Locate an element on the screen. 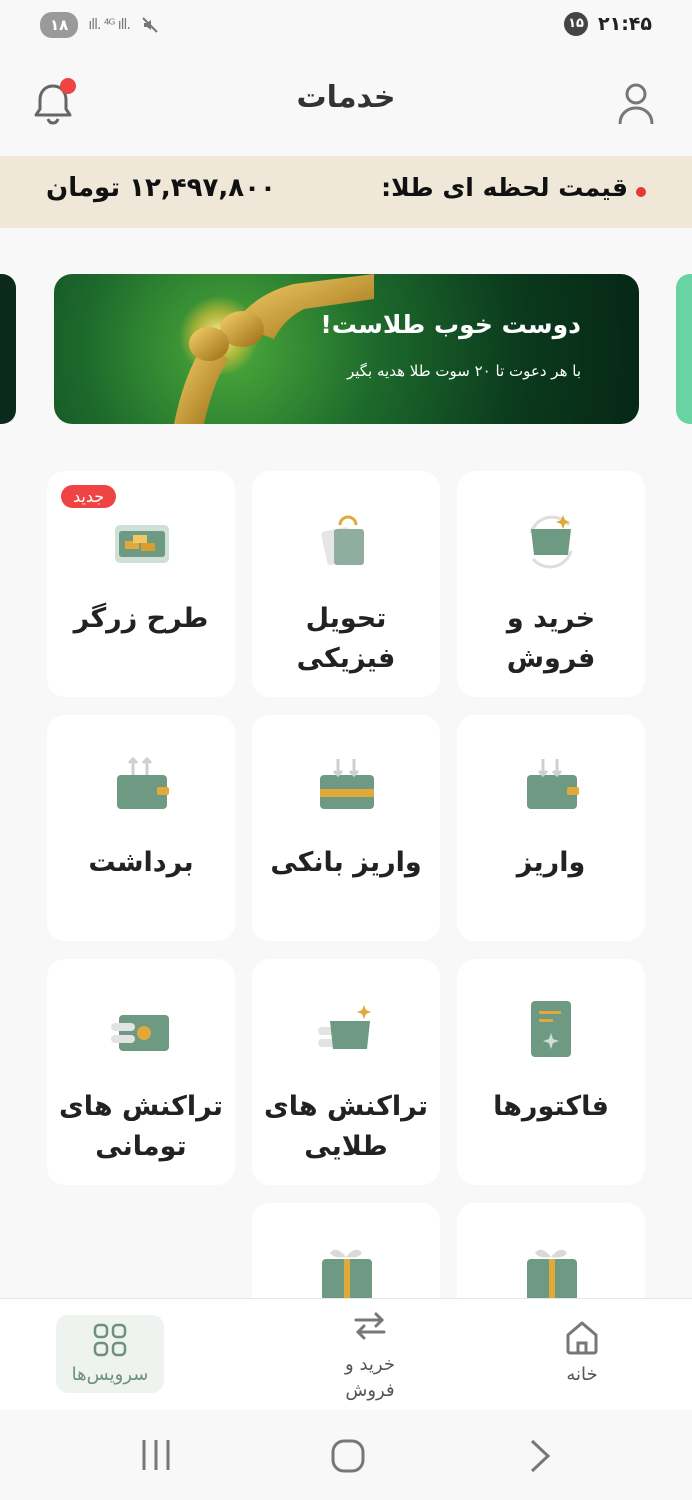  nav-services-label: سرویس‌ها is located at coordinates (110, 1374).